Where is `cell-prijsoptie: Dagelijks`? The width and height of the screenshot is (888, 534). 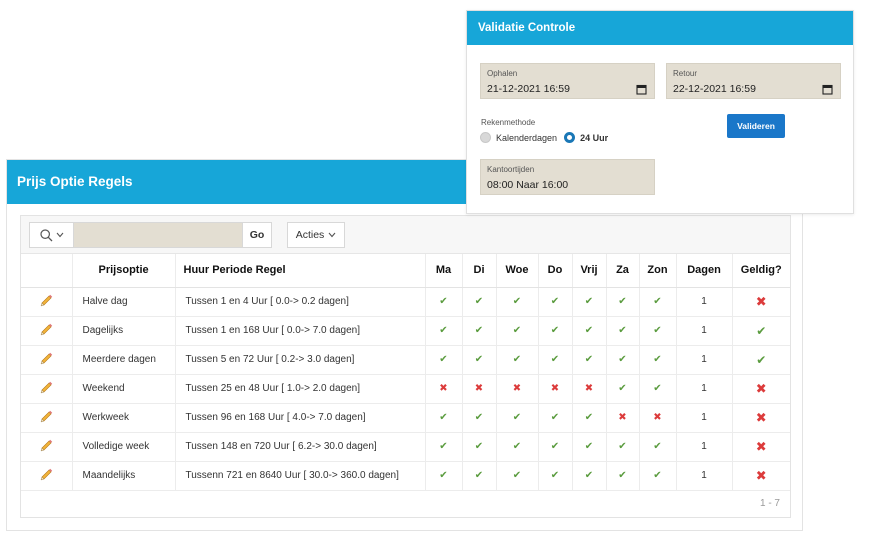 cell-prijsoptie: Dagelijks is located at coordinates (124, 331).